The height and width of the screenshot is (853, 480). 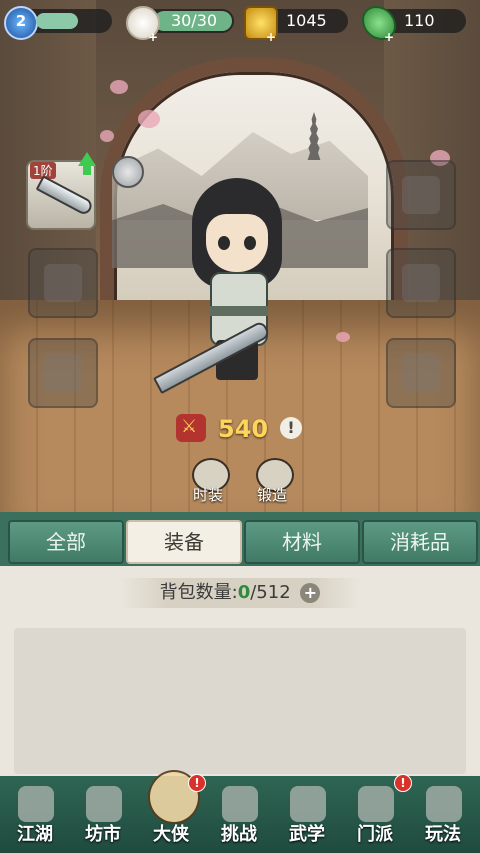 I want to click on necklace-slot, so click(x=421, y=283).